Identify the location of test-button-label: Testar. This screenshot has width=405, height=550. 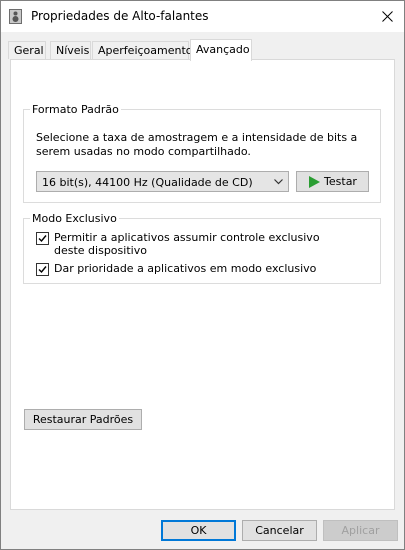
(340, 181).